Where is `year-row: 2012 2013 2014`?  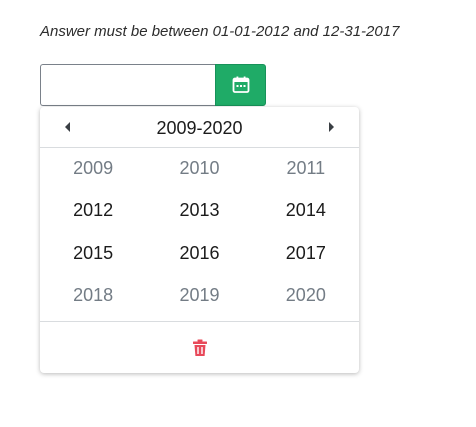 year-row: 2012 2013 2014 is located at coordinates (199, 211).